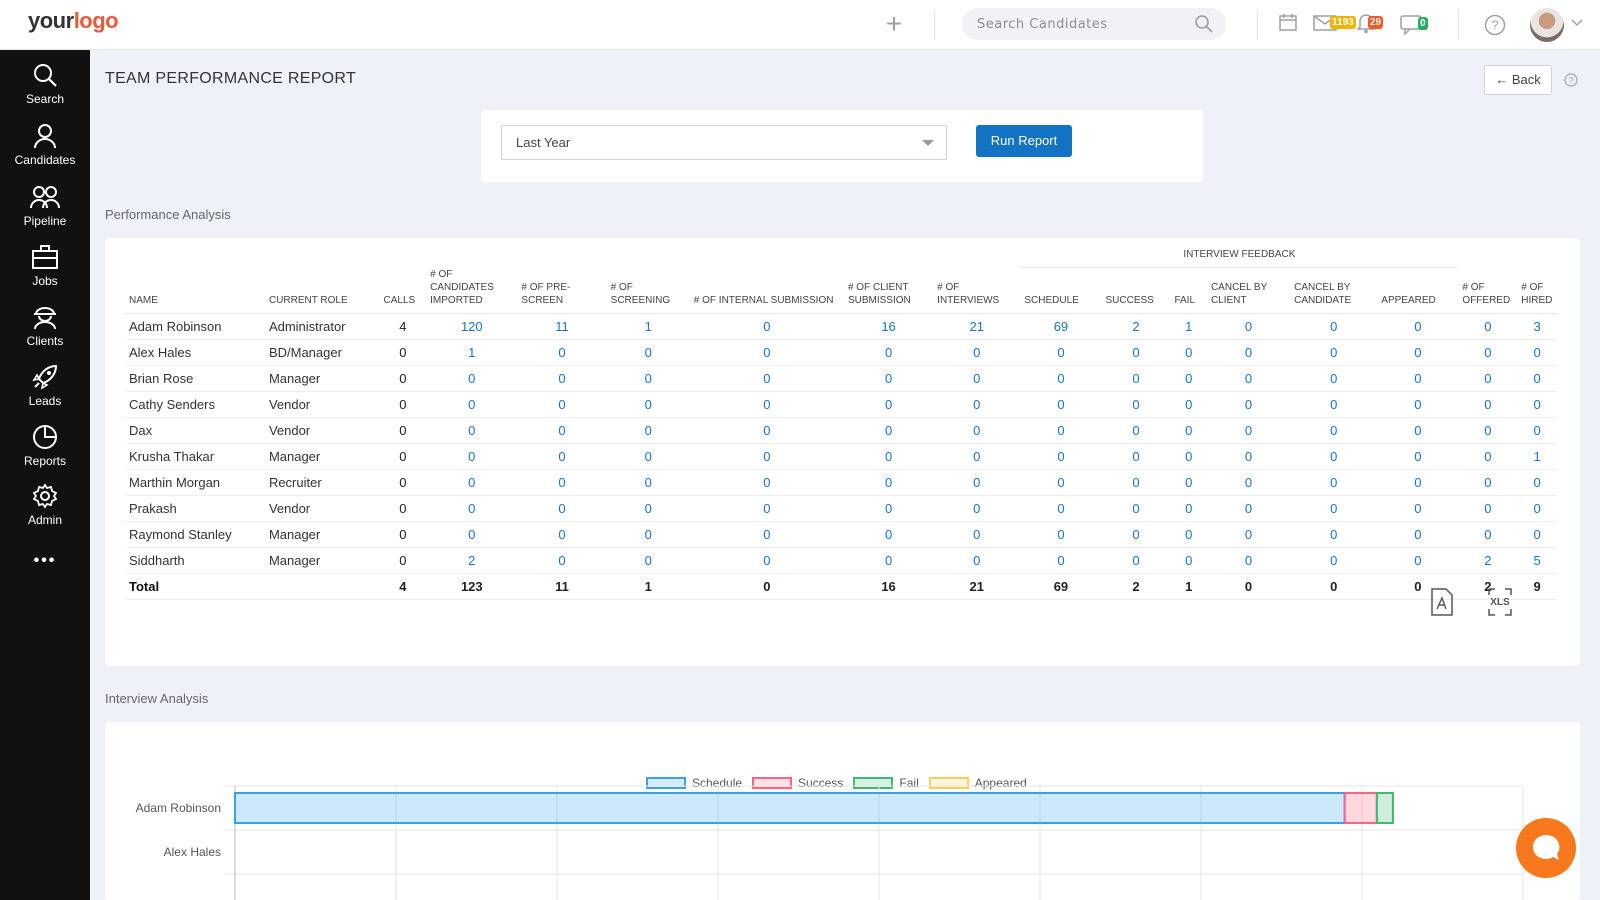 This screenshot has height=900, width=1600. What do you see at coordinates (472, 326) in the screenshot?
I see `metric-cell: 120` at bounding box center [472, 326].